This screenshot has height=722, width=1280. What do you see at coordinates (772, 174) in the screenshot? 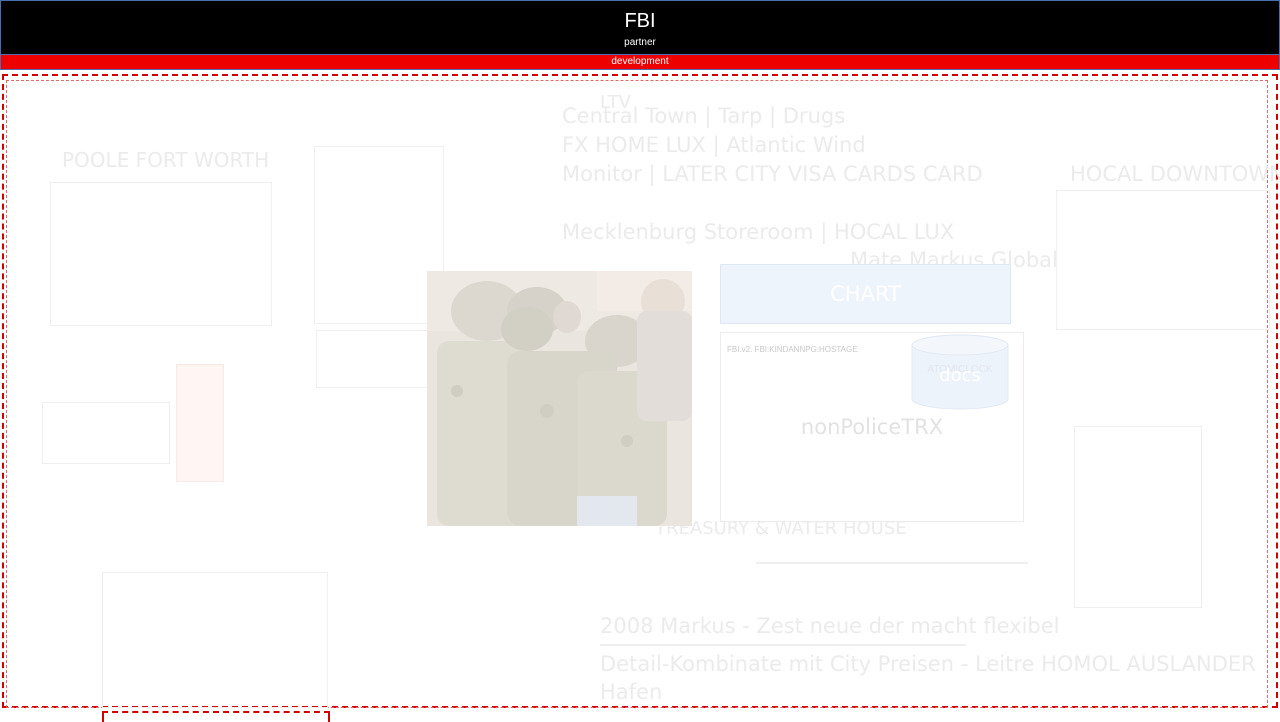
I see `background-line-3: Monitor | LATER CITY VISA CARDS CARD` at bounding box center [772, 174].